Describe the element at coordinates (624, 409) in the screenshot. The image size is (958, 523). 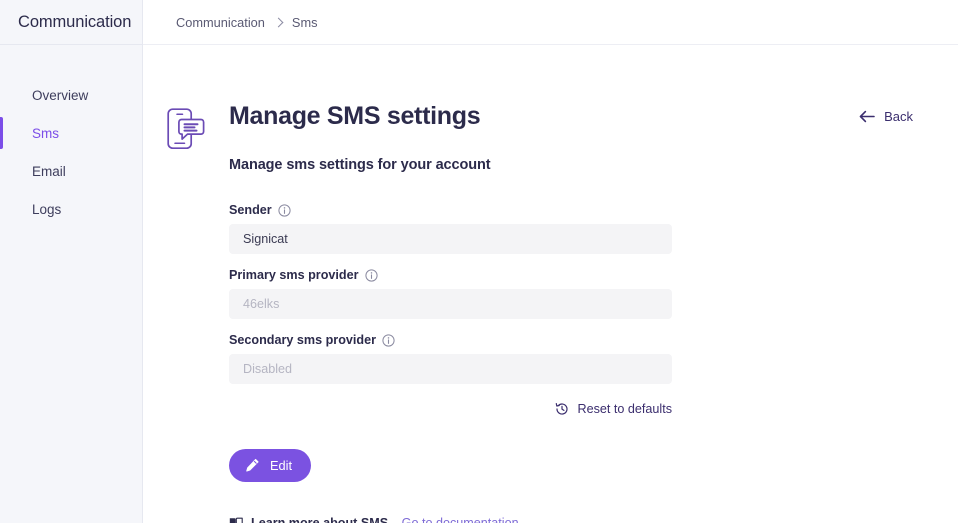
I see `reset-to-defaults-label: Reset to defaults` at that location.